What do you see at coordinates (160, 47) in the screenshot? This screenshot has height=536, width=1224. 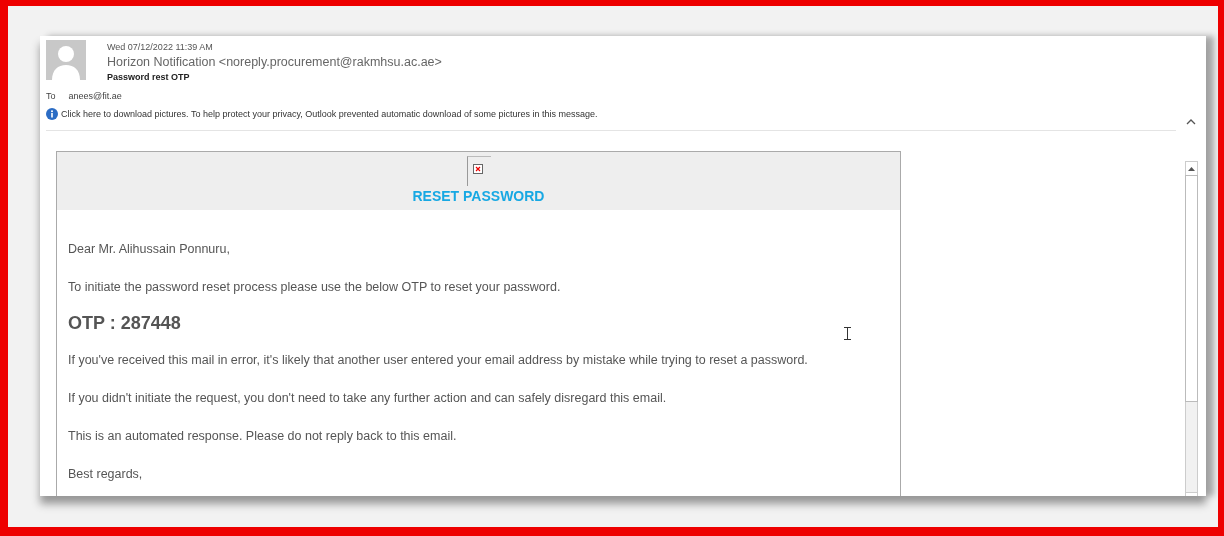 I see `sent-date: Wed 07/12/2022 11:39 AM` at bounding box center [160, 47].